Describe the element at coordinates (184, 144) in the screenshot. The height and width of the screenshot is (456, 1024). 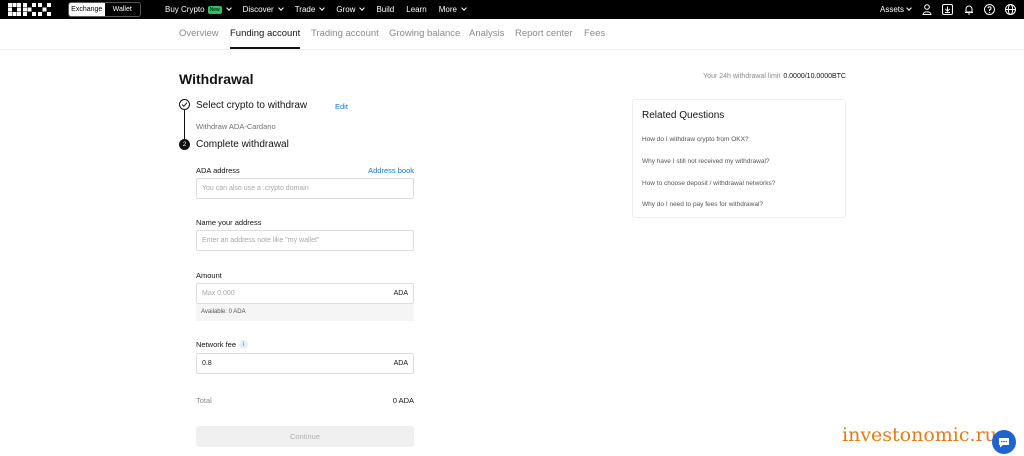
I see `step-number-badge: 2` at that location.